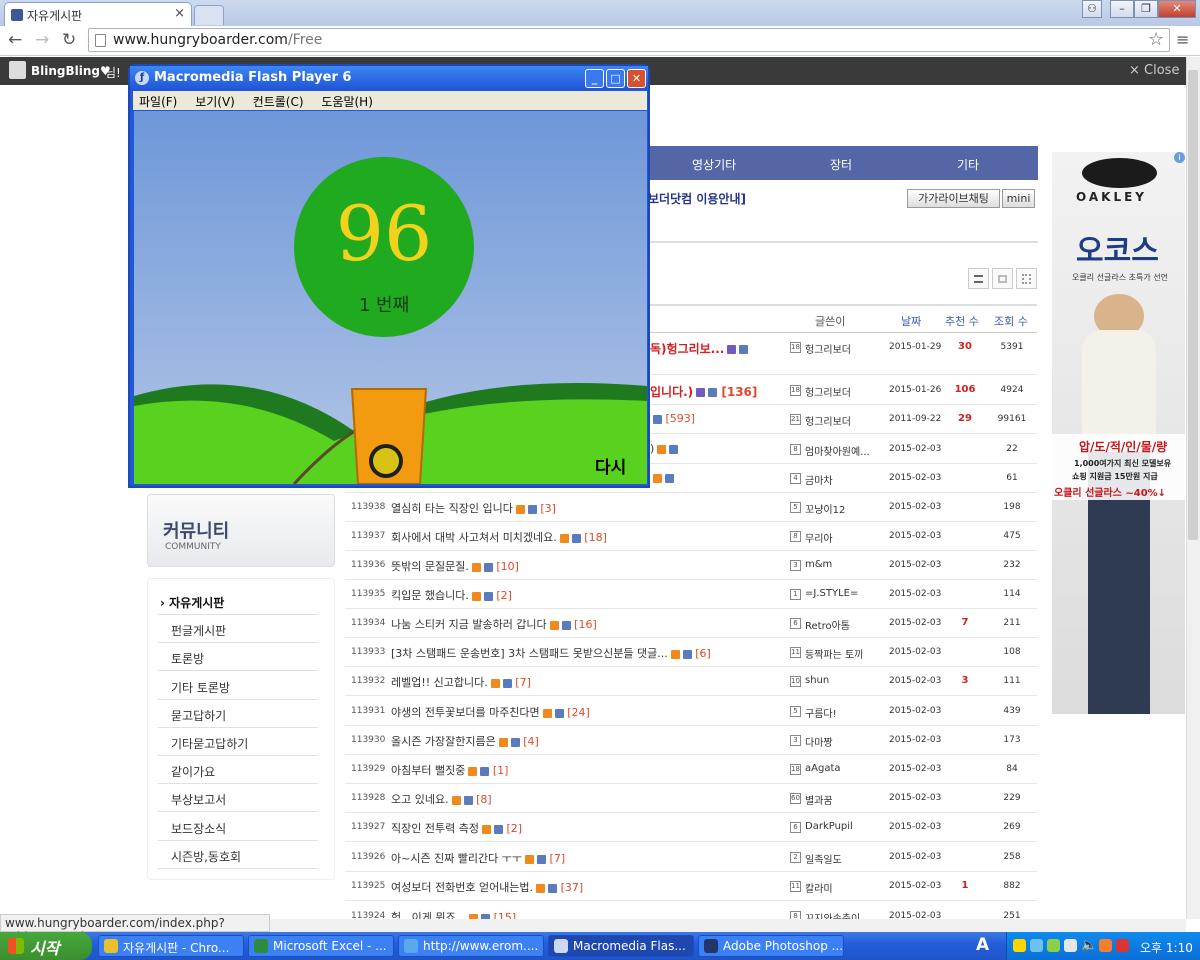 The width and height of the screenshot is (1200, 960). I want to click on comment-count: [2], so click(514, 828).